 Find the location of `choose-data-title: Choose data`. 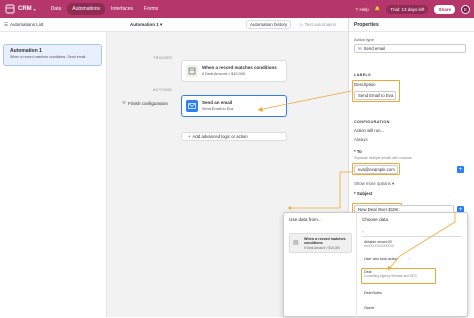

choose-data-title: Choose data is located at coordinates (375, 219).